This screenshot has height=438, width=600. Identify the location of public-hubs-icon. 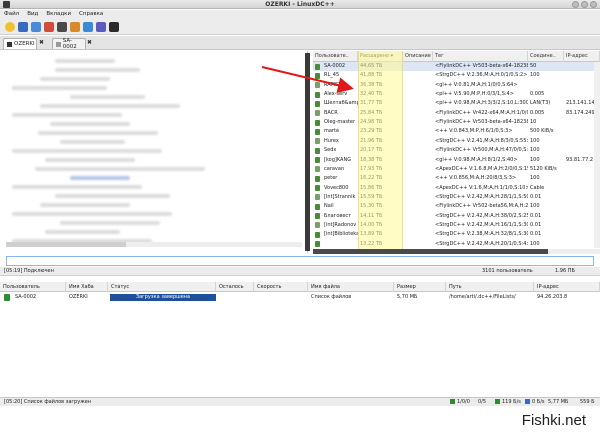
(23, 27).